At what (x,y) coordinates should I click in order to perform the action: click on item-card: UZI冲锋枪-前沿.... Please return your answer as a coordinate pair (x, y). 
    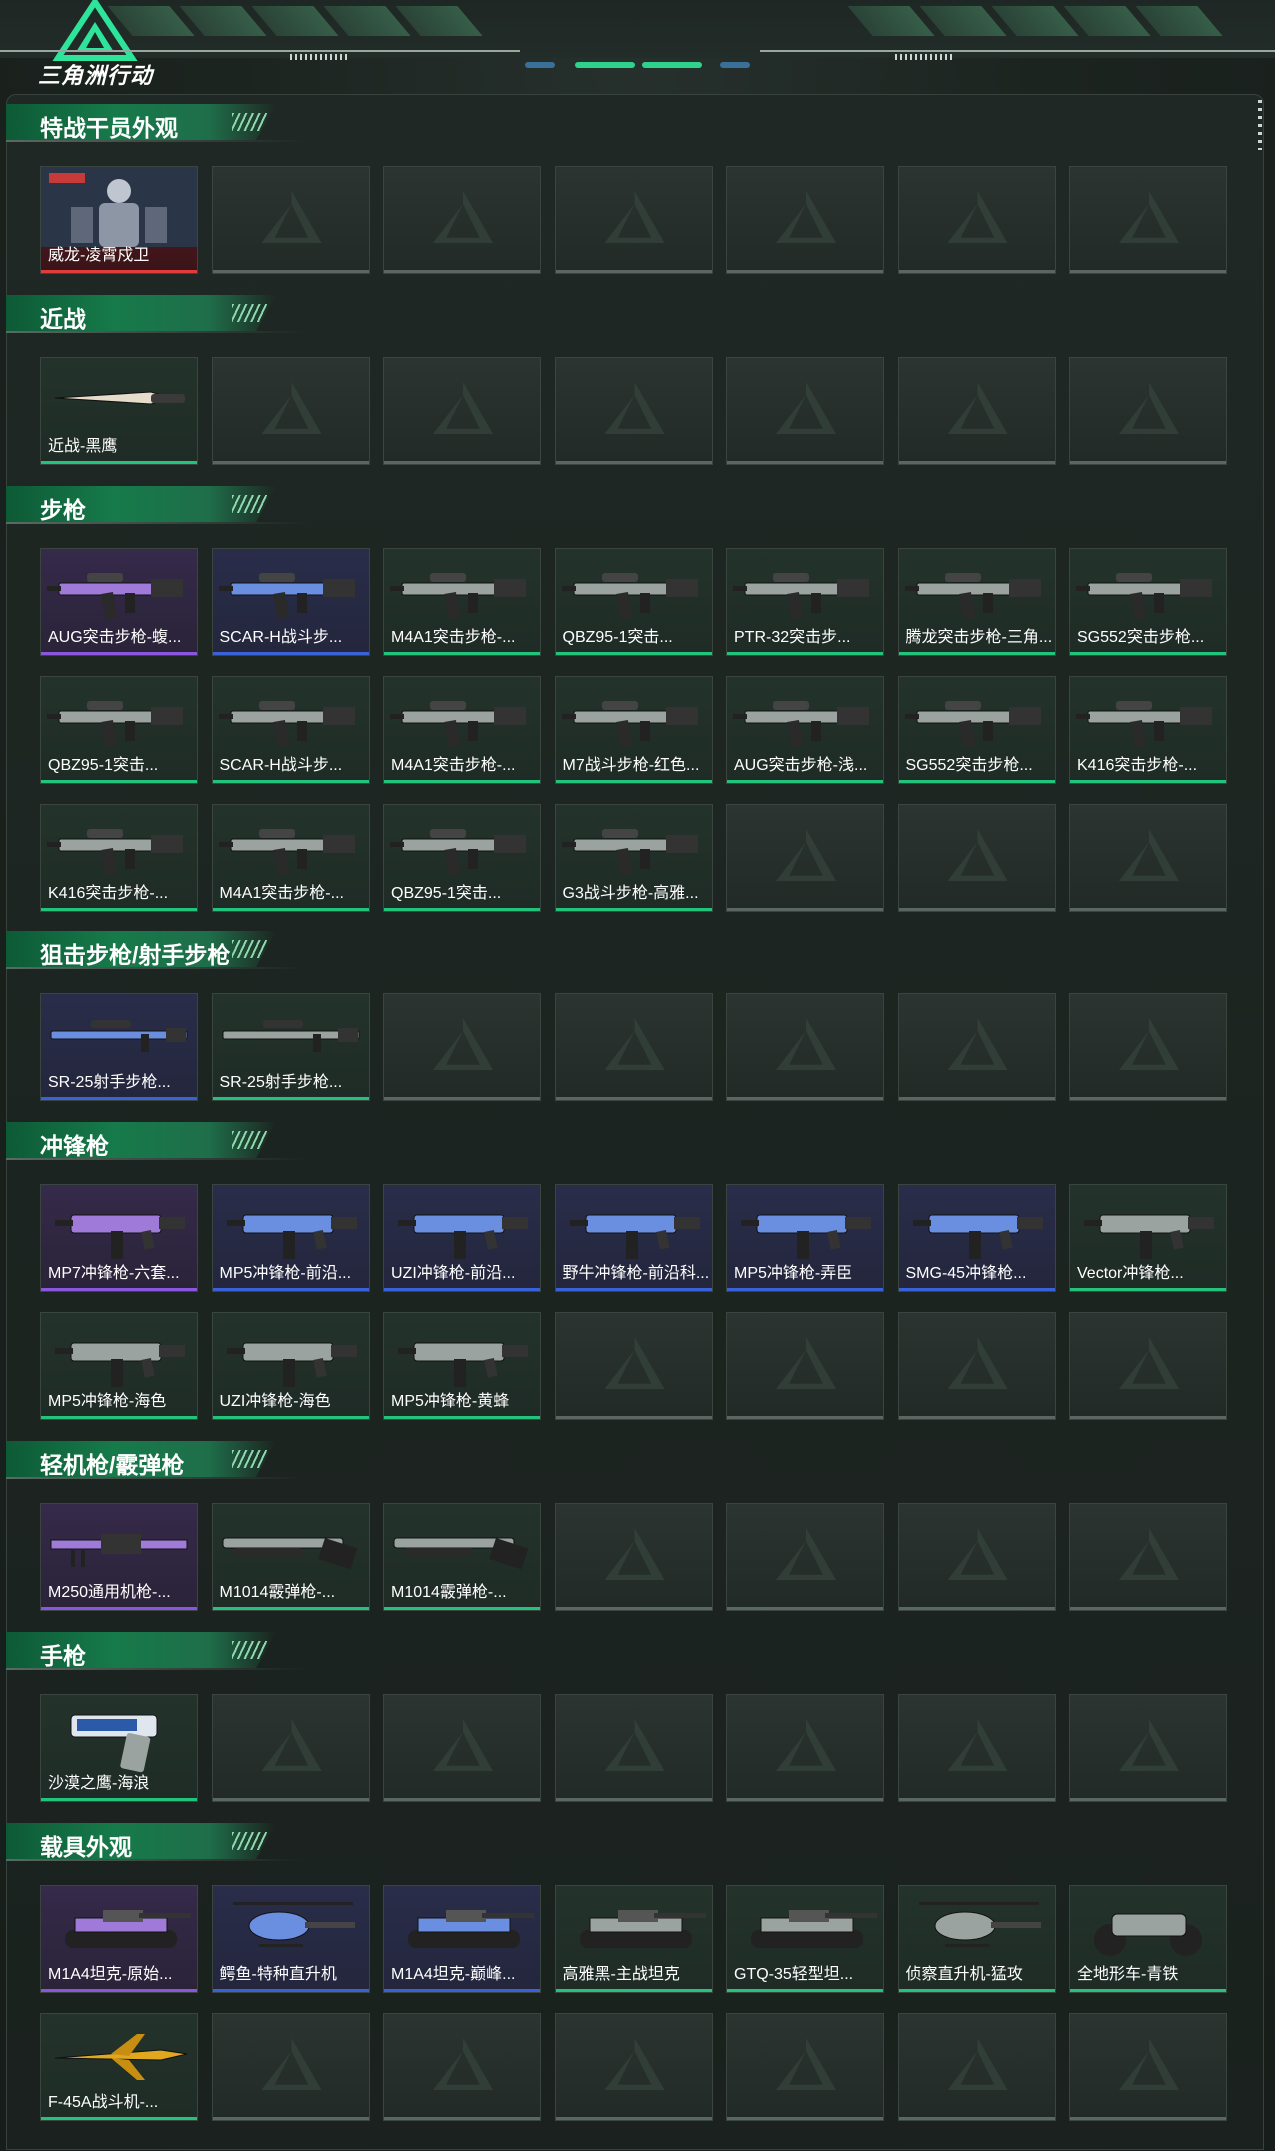
    Looking at the image, I should click on (462, 1238).